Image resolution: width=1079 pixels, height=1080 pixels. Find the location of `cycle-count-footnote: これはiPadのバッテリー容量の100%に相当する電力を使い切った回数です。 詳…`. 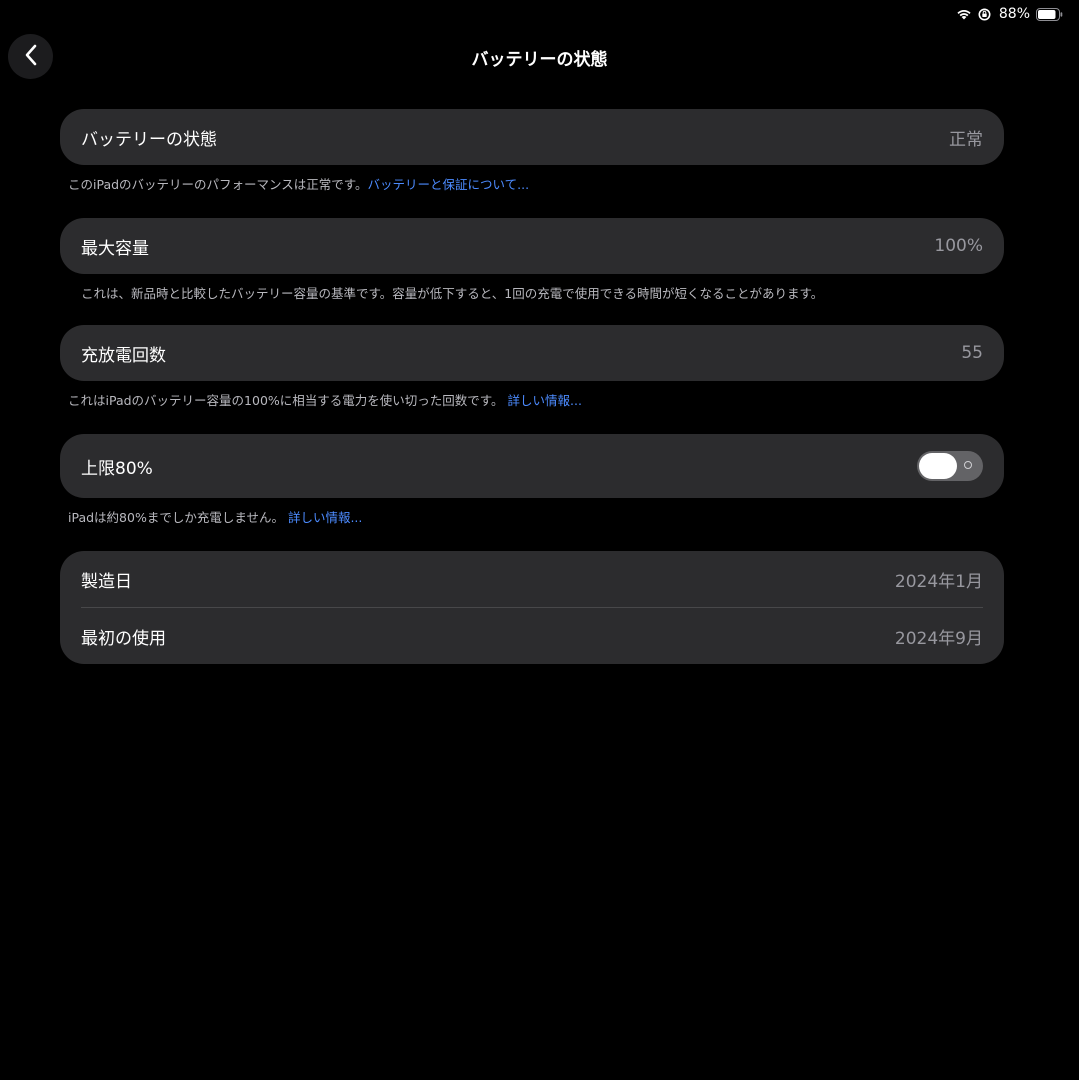

cycle-count-footnote: これはiPadのバッテリー容量の100%に相当する電力を使い切った回数です。 詳… is located at coordinates (325, 399).